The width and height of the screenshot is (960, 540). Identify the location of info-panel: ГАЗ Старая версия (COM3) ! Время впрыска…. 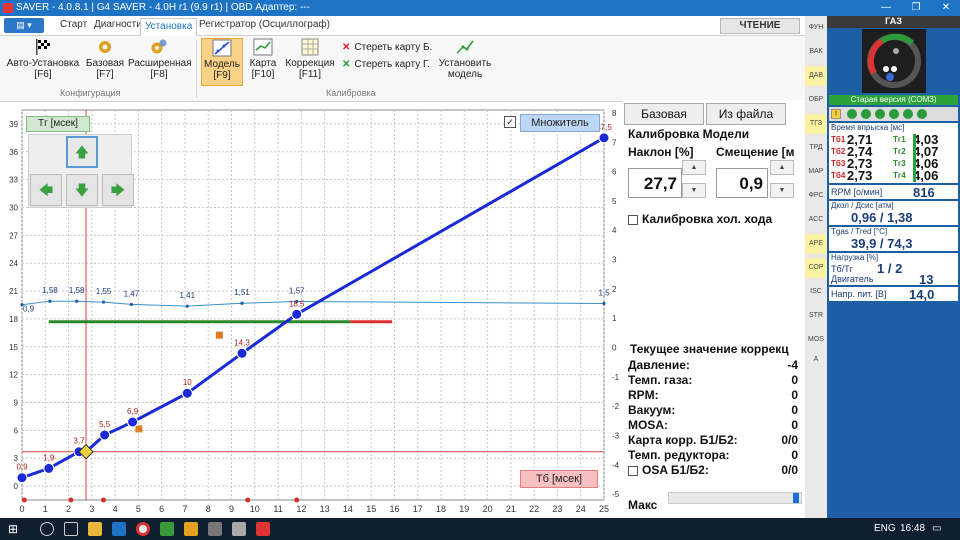
(893, 267).